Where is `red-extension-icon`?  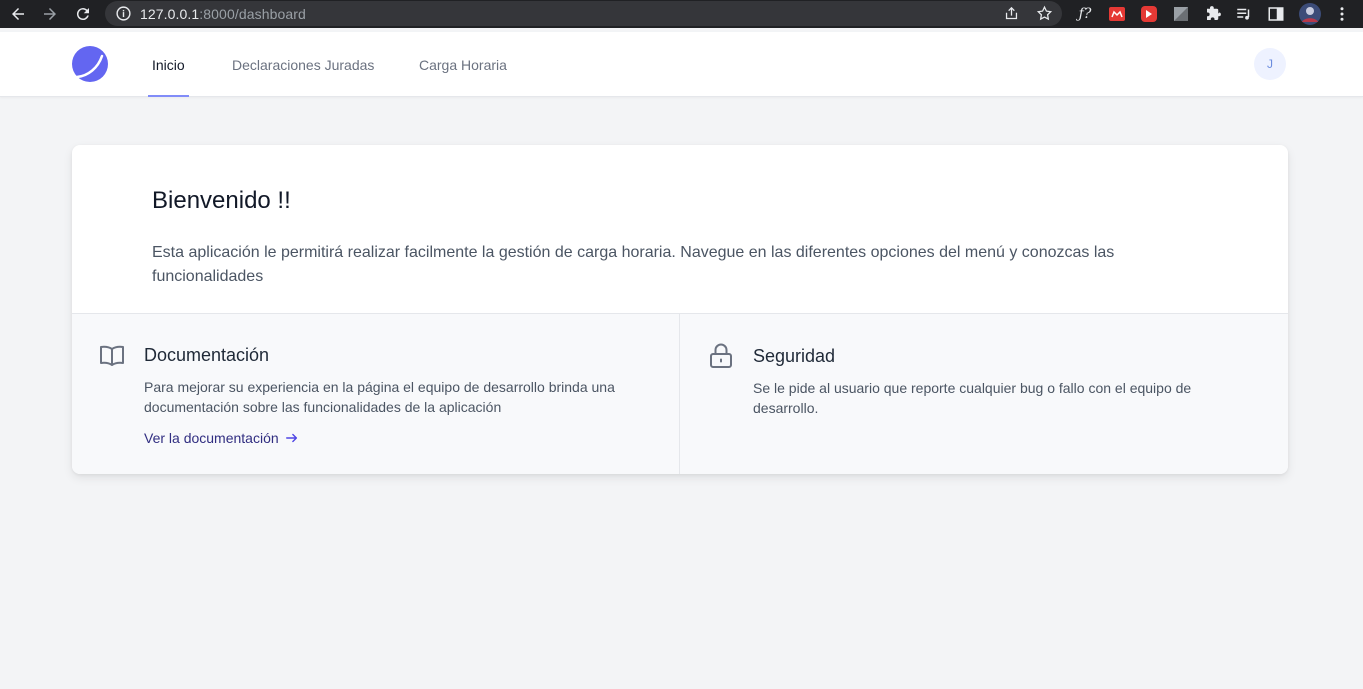
red-extension-icon is located at coordinates (1117, 14).